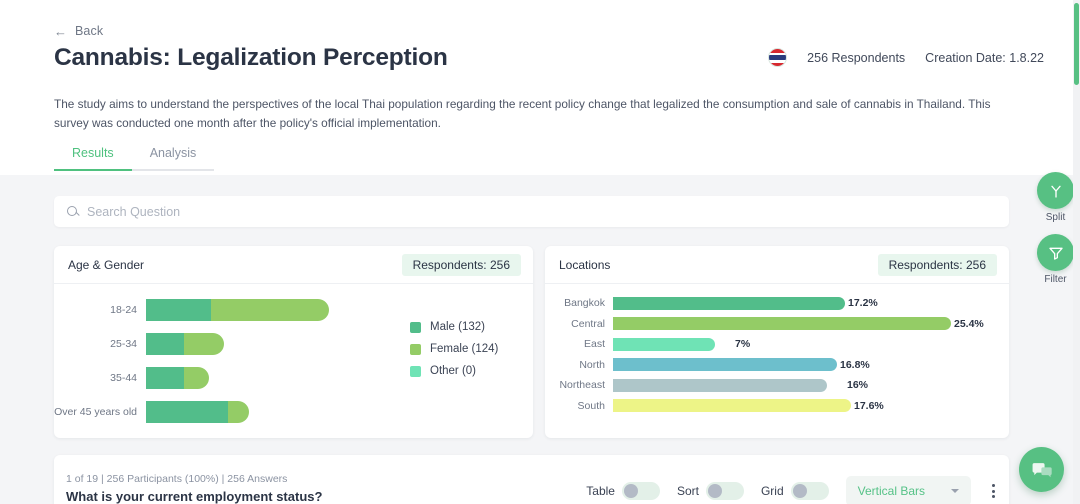 The width and height of the screenshot is (1080, 504). What do you see at coordinates (778, 57) in the screenshot?
I see `thailand-flag-icon` at bounding box center [778, 57].